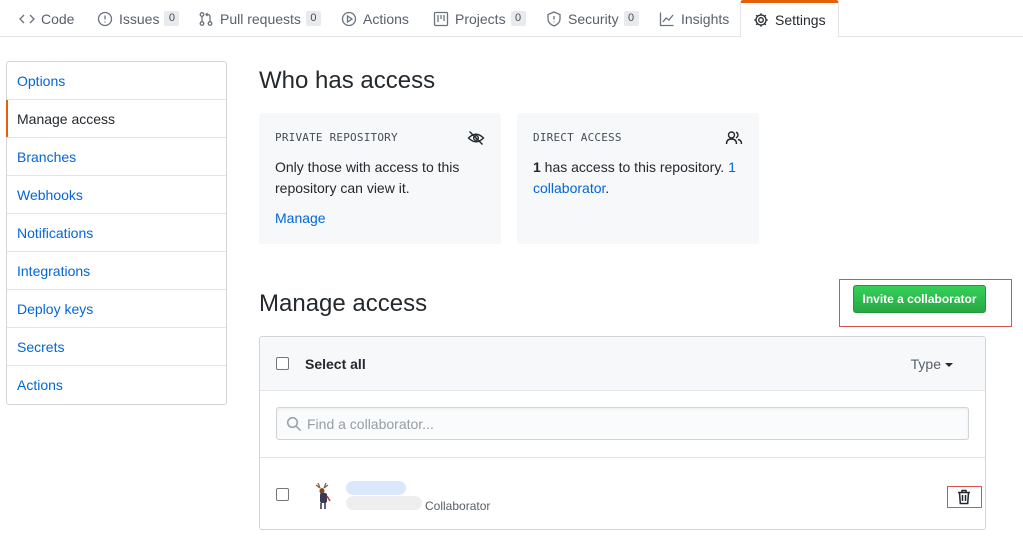 This screenshot has width=1023, height=550. Describe the element at coordinates (666, 19) in the screenshot. I see `graph-icon` at that location.